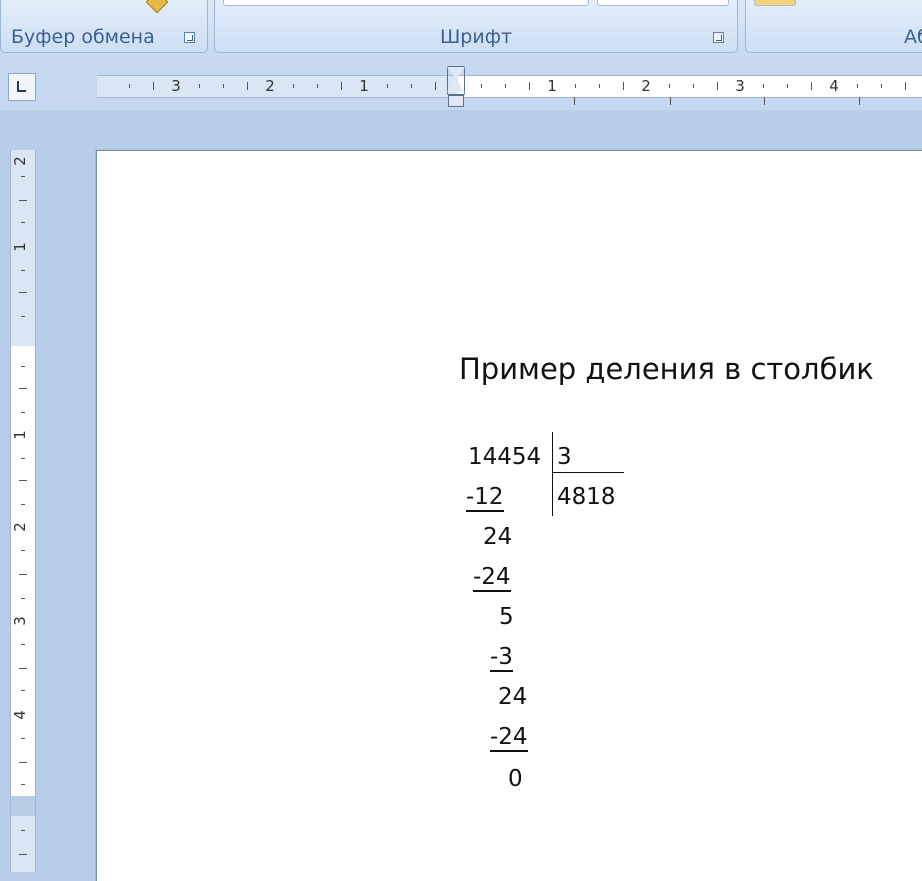 This screenshot has height=881, width=922. I want to click on clipboard-group: Буфер обмена, so click(104, 26).